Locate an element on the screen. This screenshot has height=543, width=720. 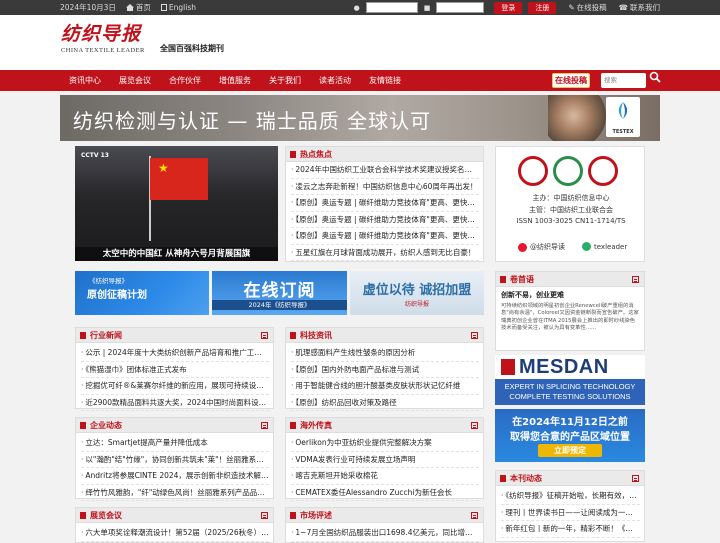
tech-news-header: 科技资讯 is located at coordinates (384, 335).